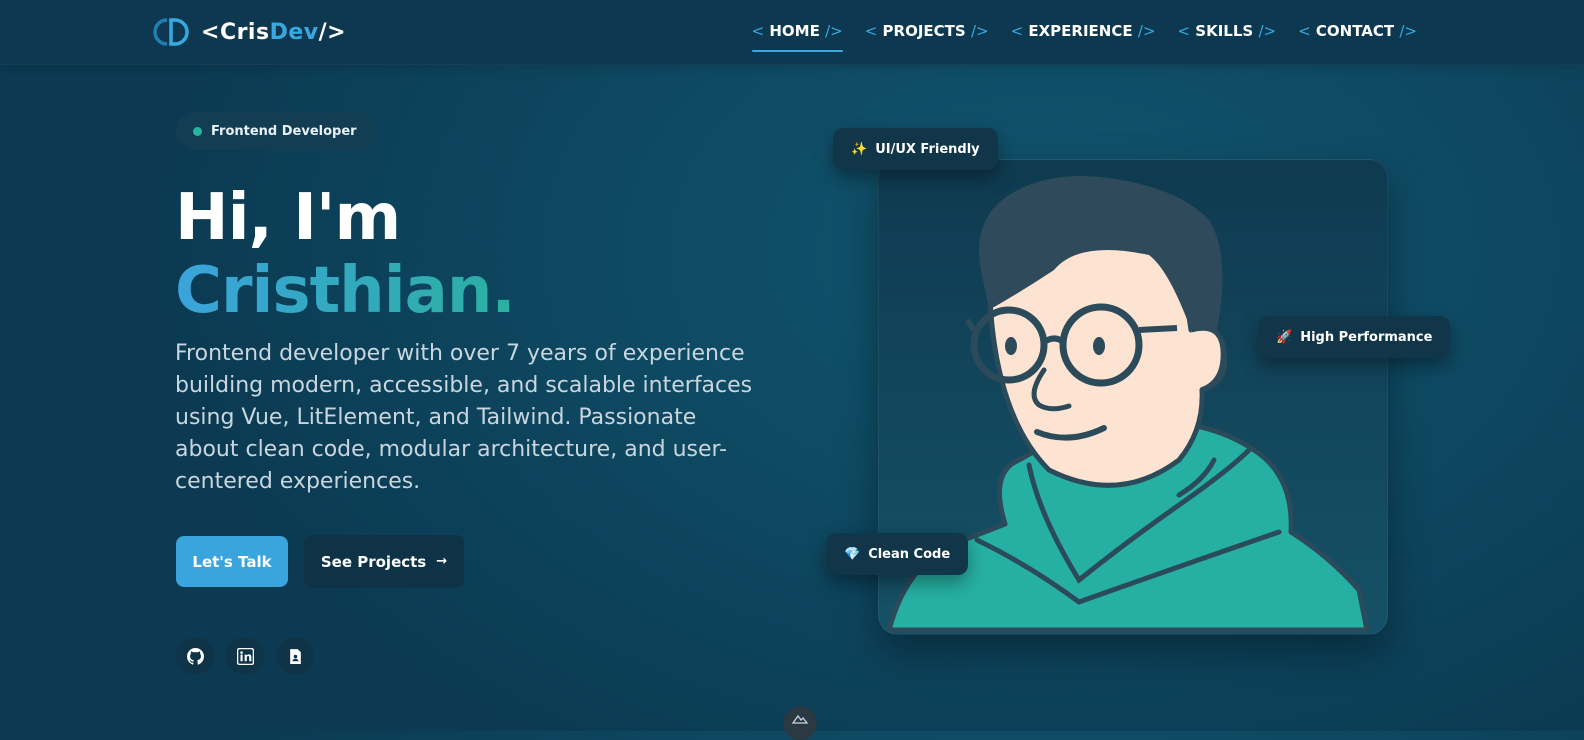 The width and height of the screenshot is (1584, 740). I want to click on github-icon, so click(195, 656).